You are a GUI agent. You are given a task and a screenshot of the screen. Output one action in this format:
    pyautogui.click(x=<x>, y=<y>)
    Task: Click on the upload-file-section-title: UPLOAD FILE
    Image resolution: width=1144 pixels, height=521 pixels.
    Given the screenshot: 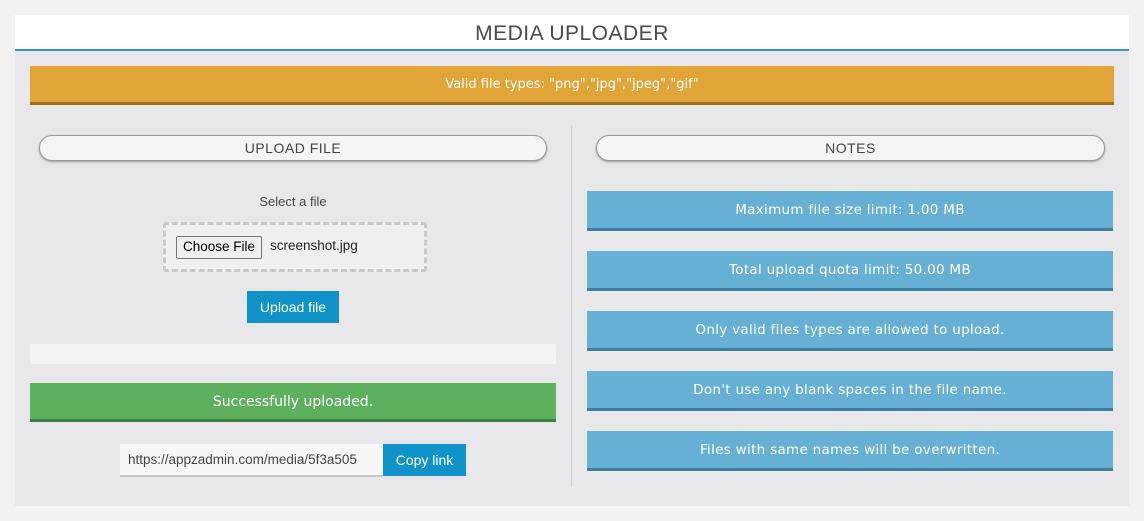 What is the action you would take?
    pyautogui.click(x=293, y=148)
    